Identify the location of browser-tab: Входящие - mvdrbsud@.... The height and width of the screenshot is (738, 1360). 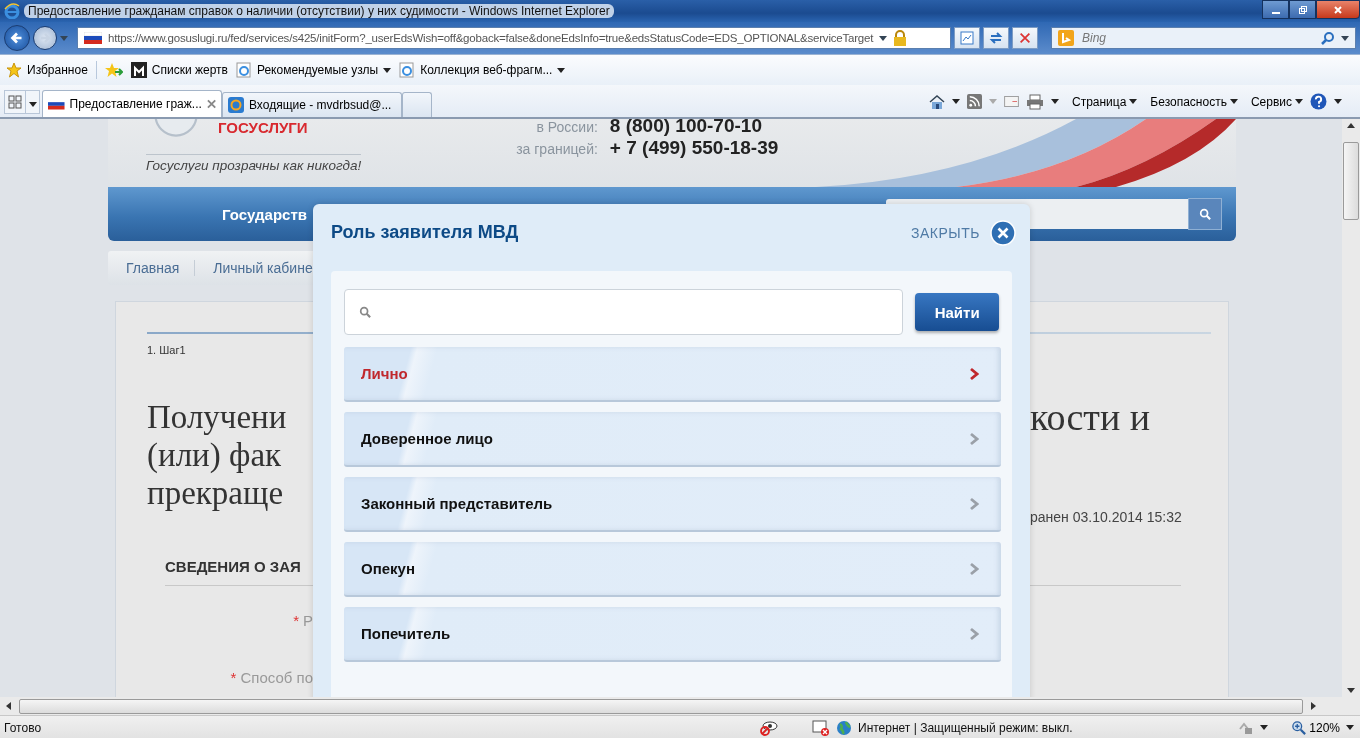
(312, 104).